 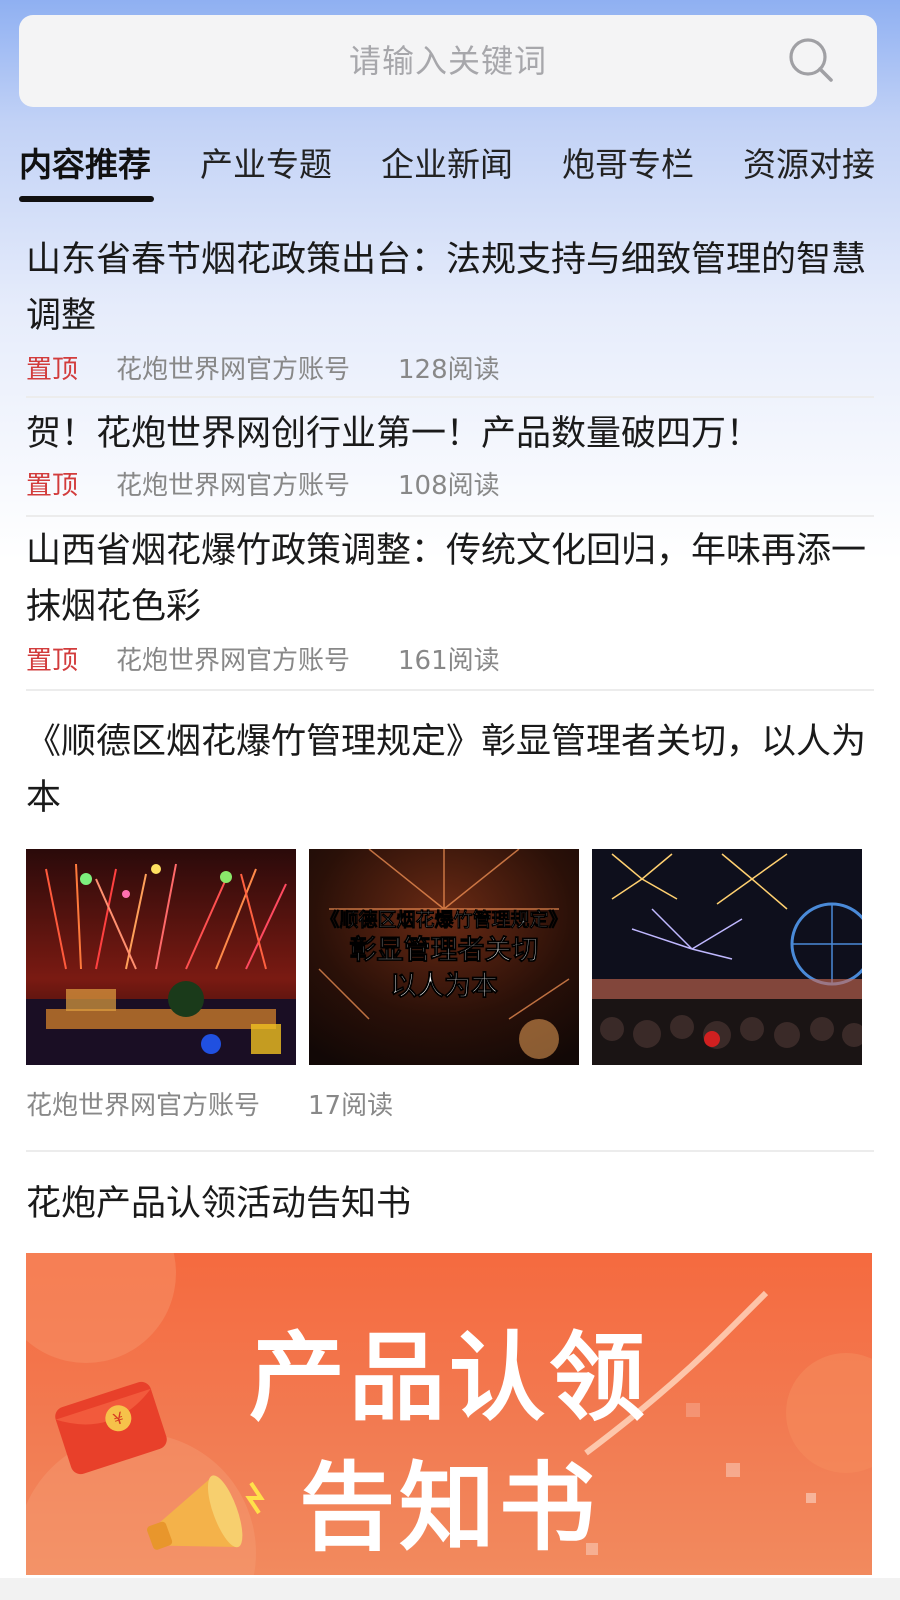 I want to click on article-title: 《顺德区烟花爆竹管理规定》彰显管理者关切，以人为本, so click(x=450, y=770).